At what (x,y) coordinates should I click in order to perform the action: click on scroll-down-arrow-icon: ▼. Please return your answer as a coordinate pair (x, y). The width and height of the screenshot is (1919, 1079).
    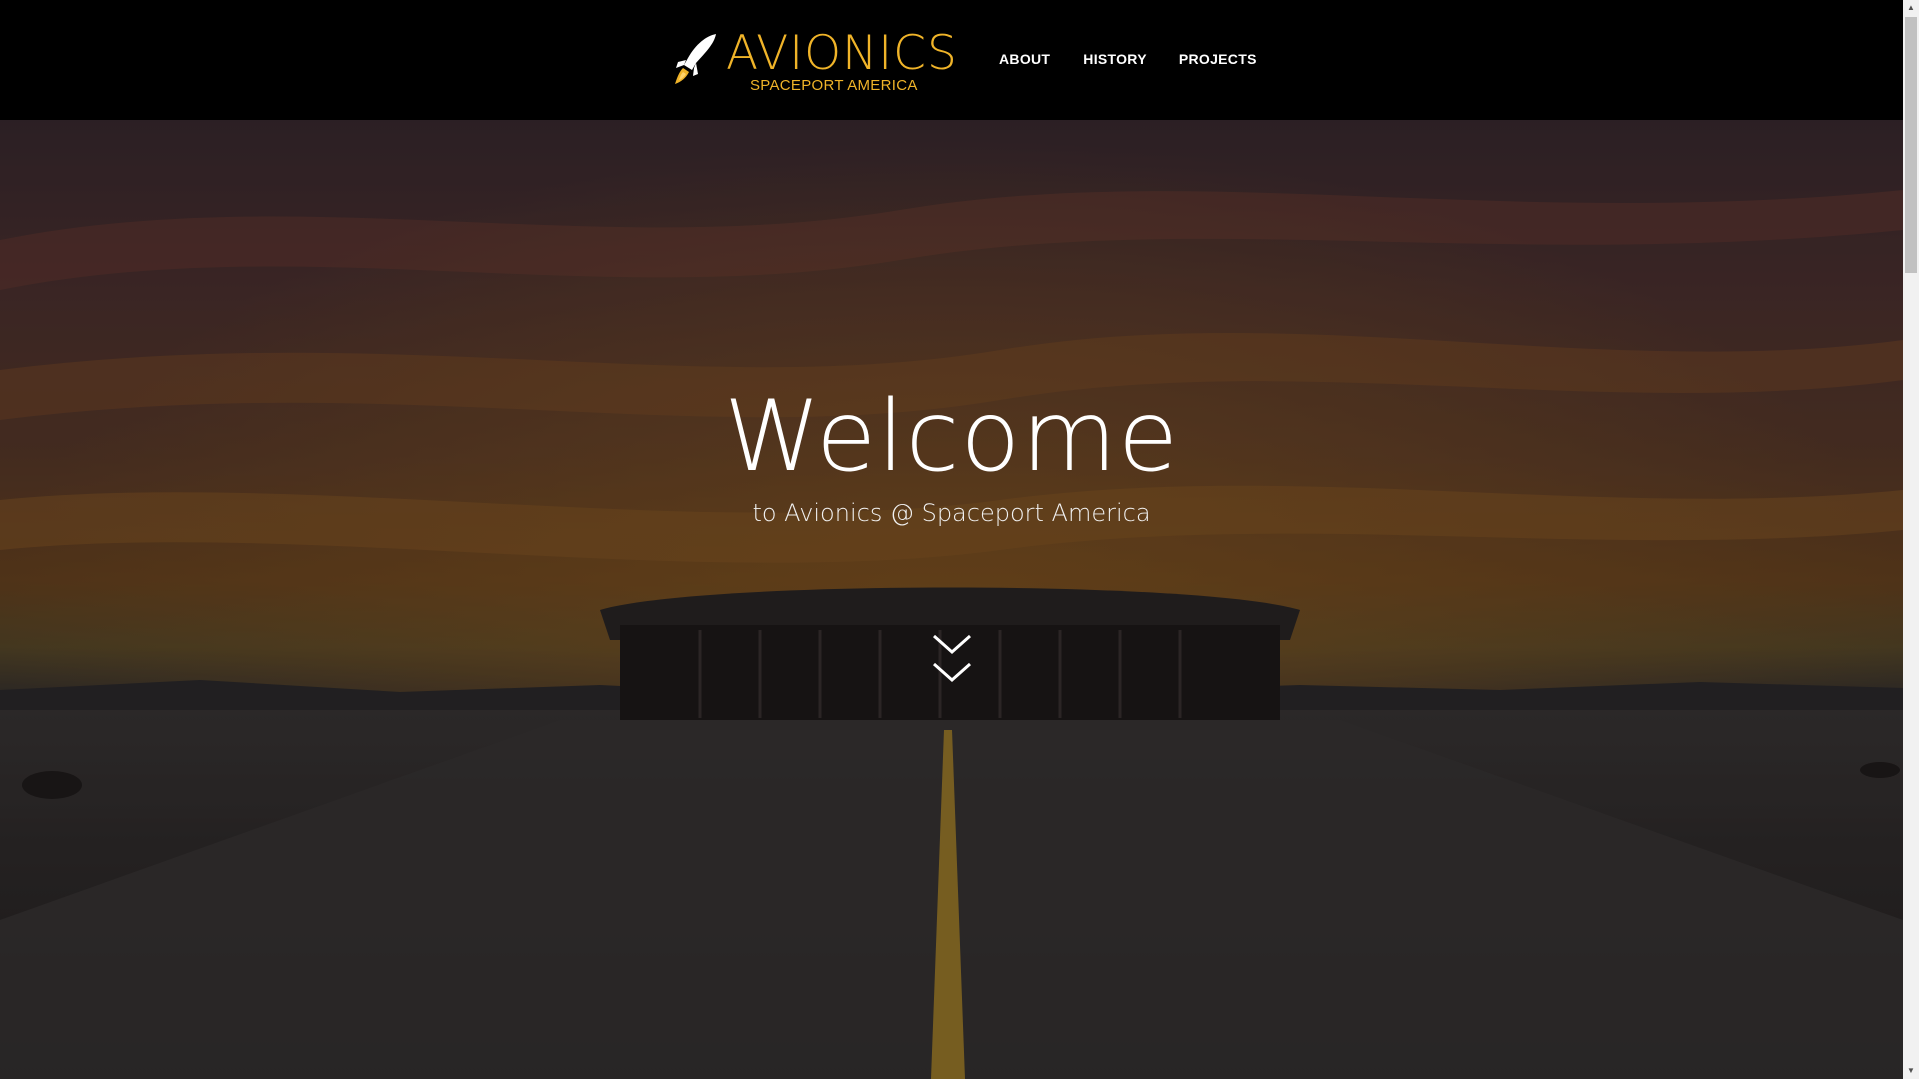
    Looking at the image, I should click on (1911, 1071).